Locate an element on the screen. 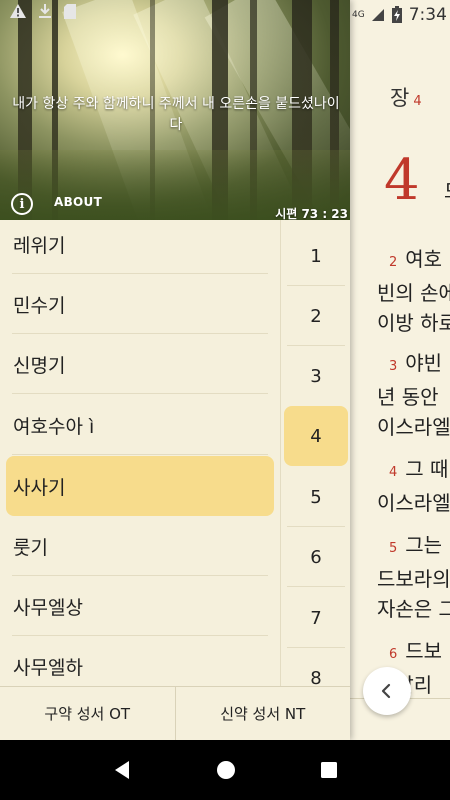 The height and width of the screenshot is (800, 450). chapter-label: 장 is located at coordinates (400, 98).